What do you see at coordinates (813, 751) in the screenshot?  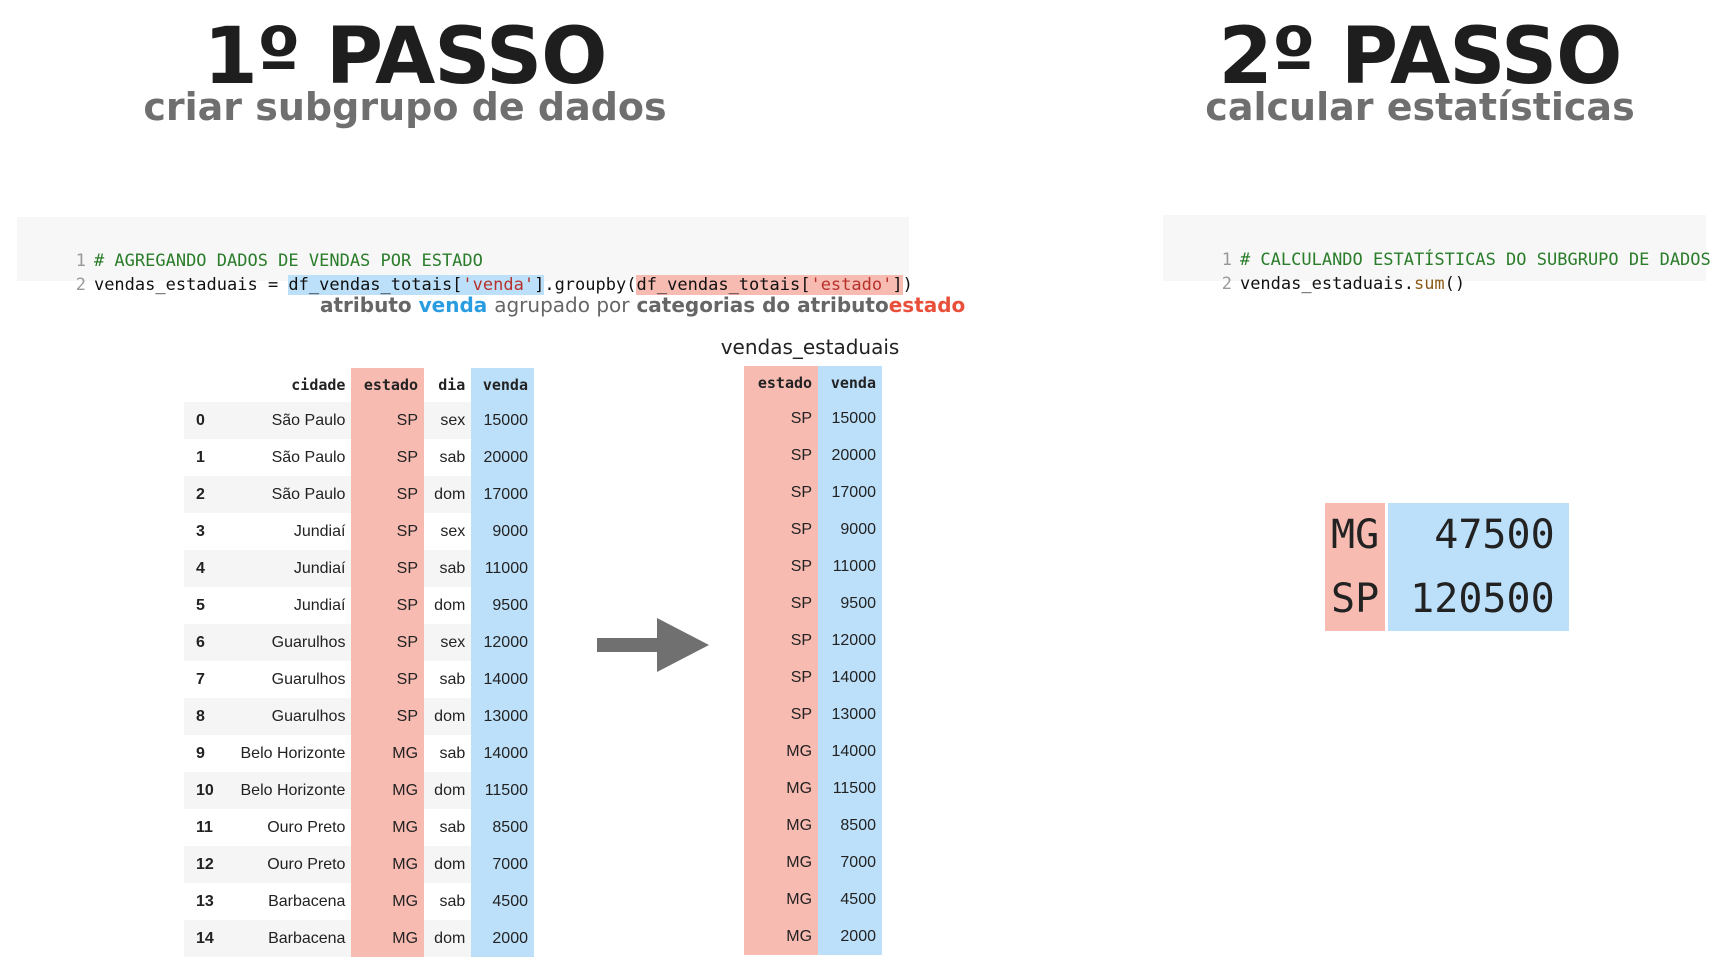 I see `table-row: MG 14000` at bounding box center [813, 751].